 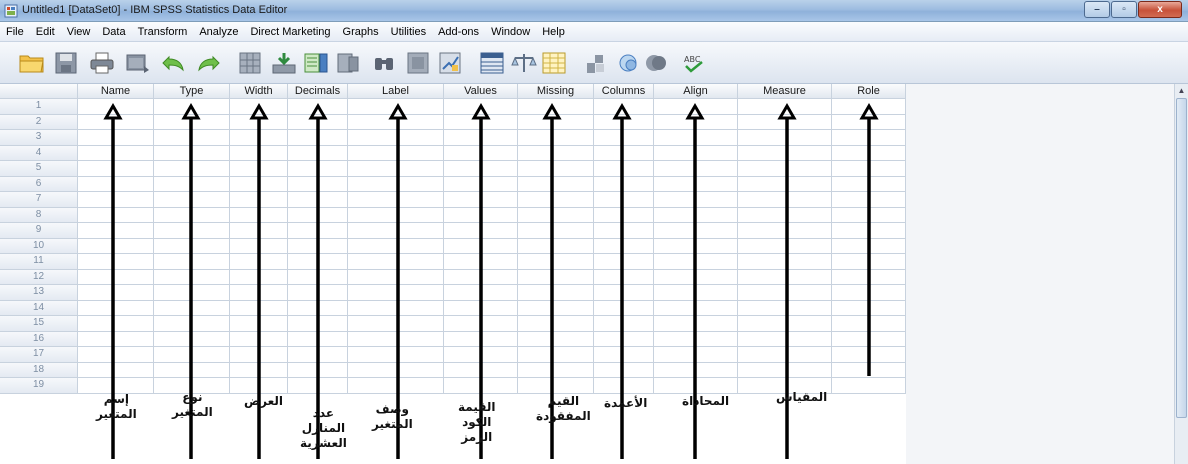 What do you see at coordinates (696, 91) in the screenshot?
I see `column-header-align: Align` at bounding box center [696, 91].